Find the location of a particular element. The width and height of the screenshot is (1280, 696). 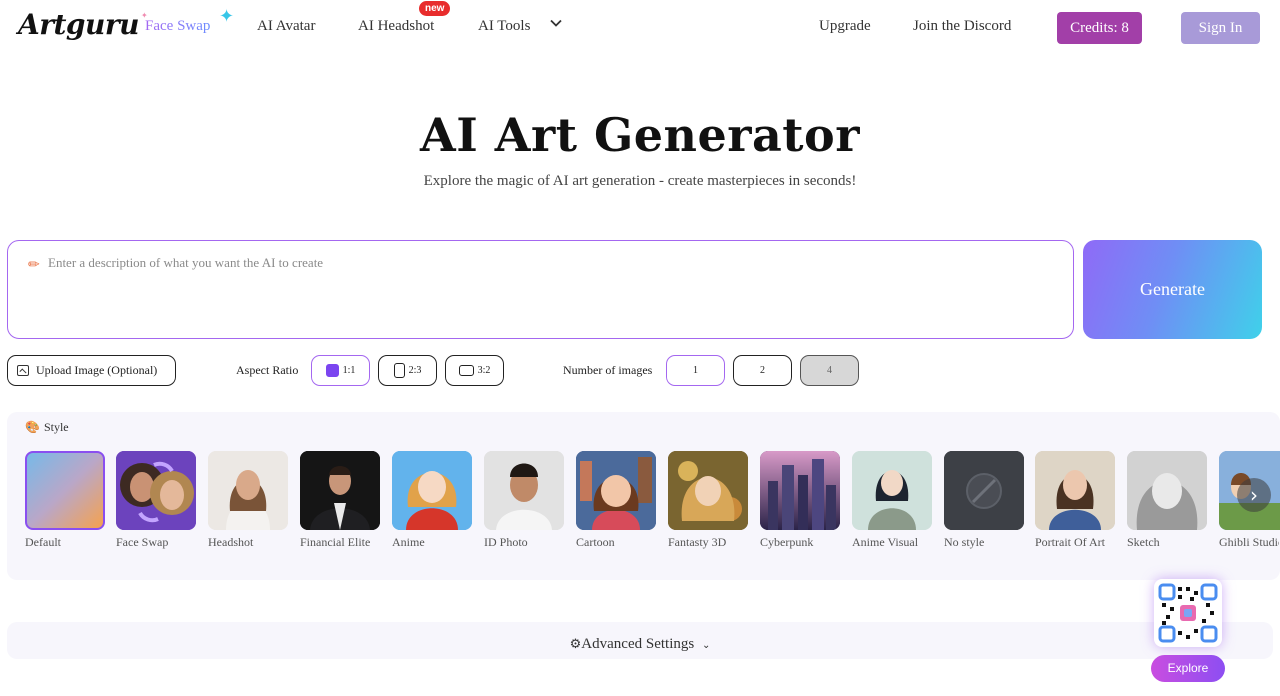

style-name: Cartoon is located at coordinates (595, 542).